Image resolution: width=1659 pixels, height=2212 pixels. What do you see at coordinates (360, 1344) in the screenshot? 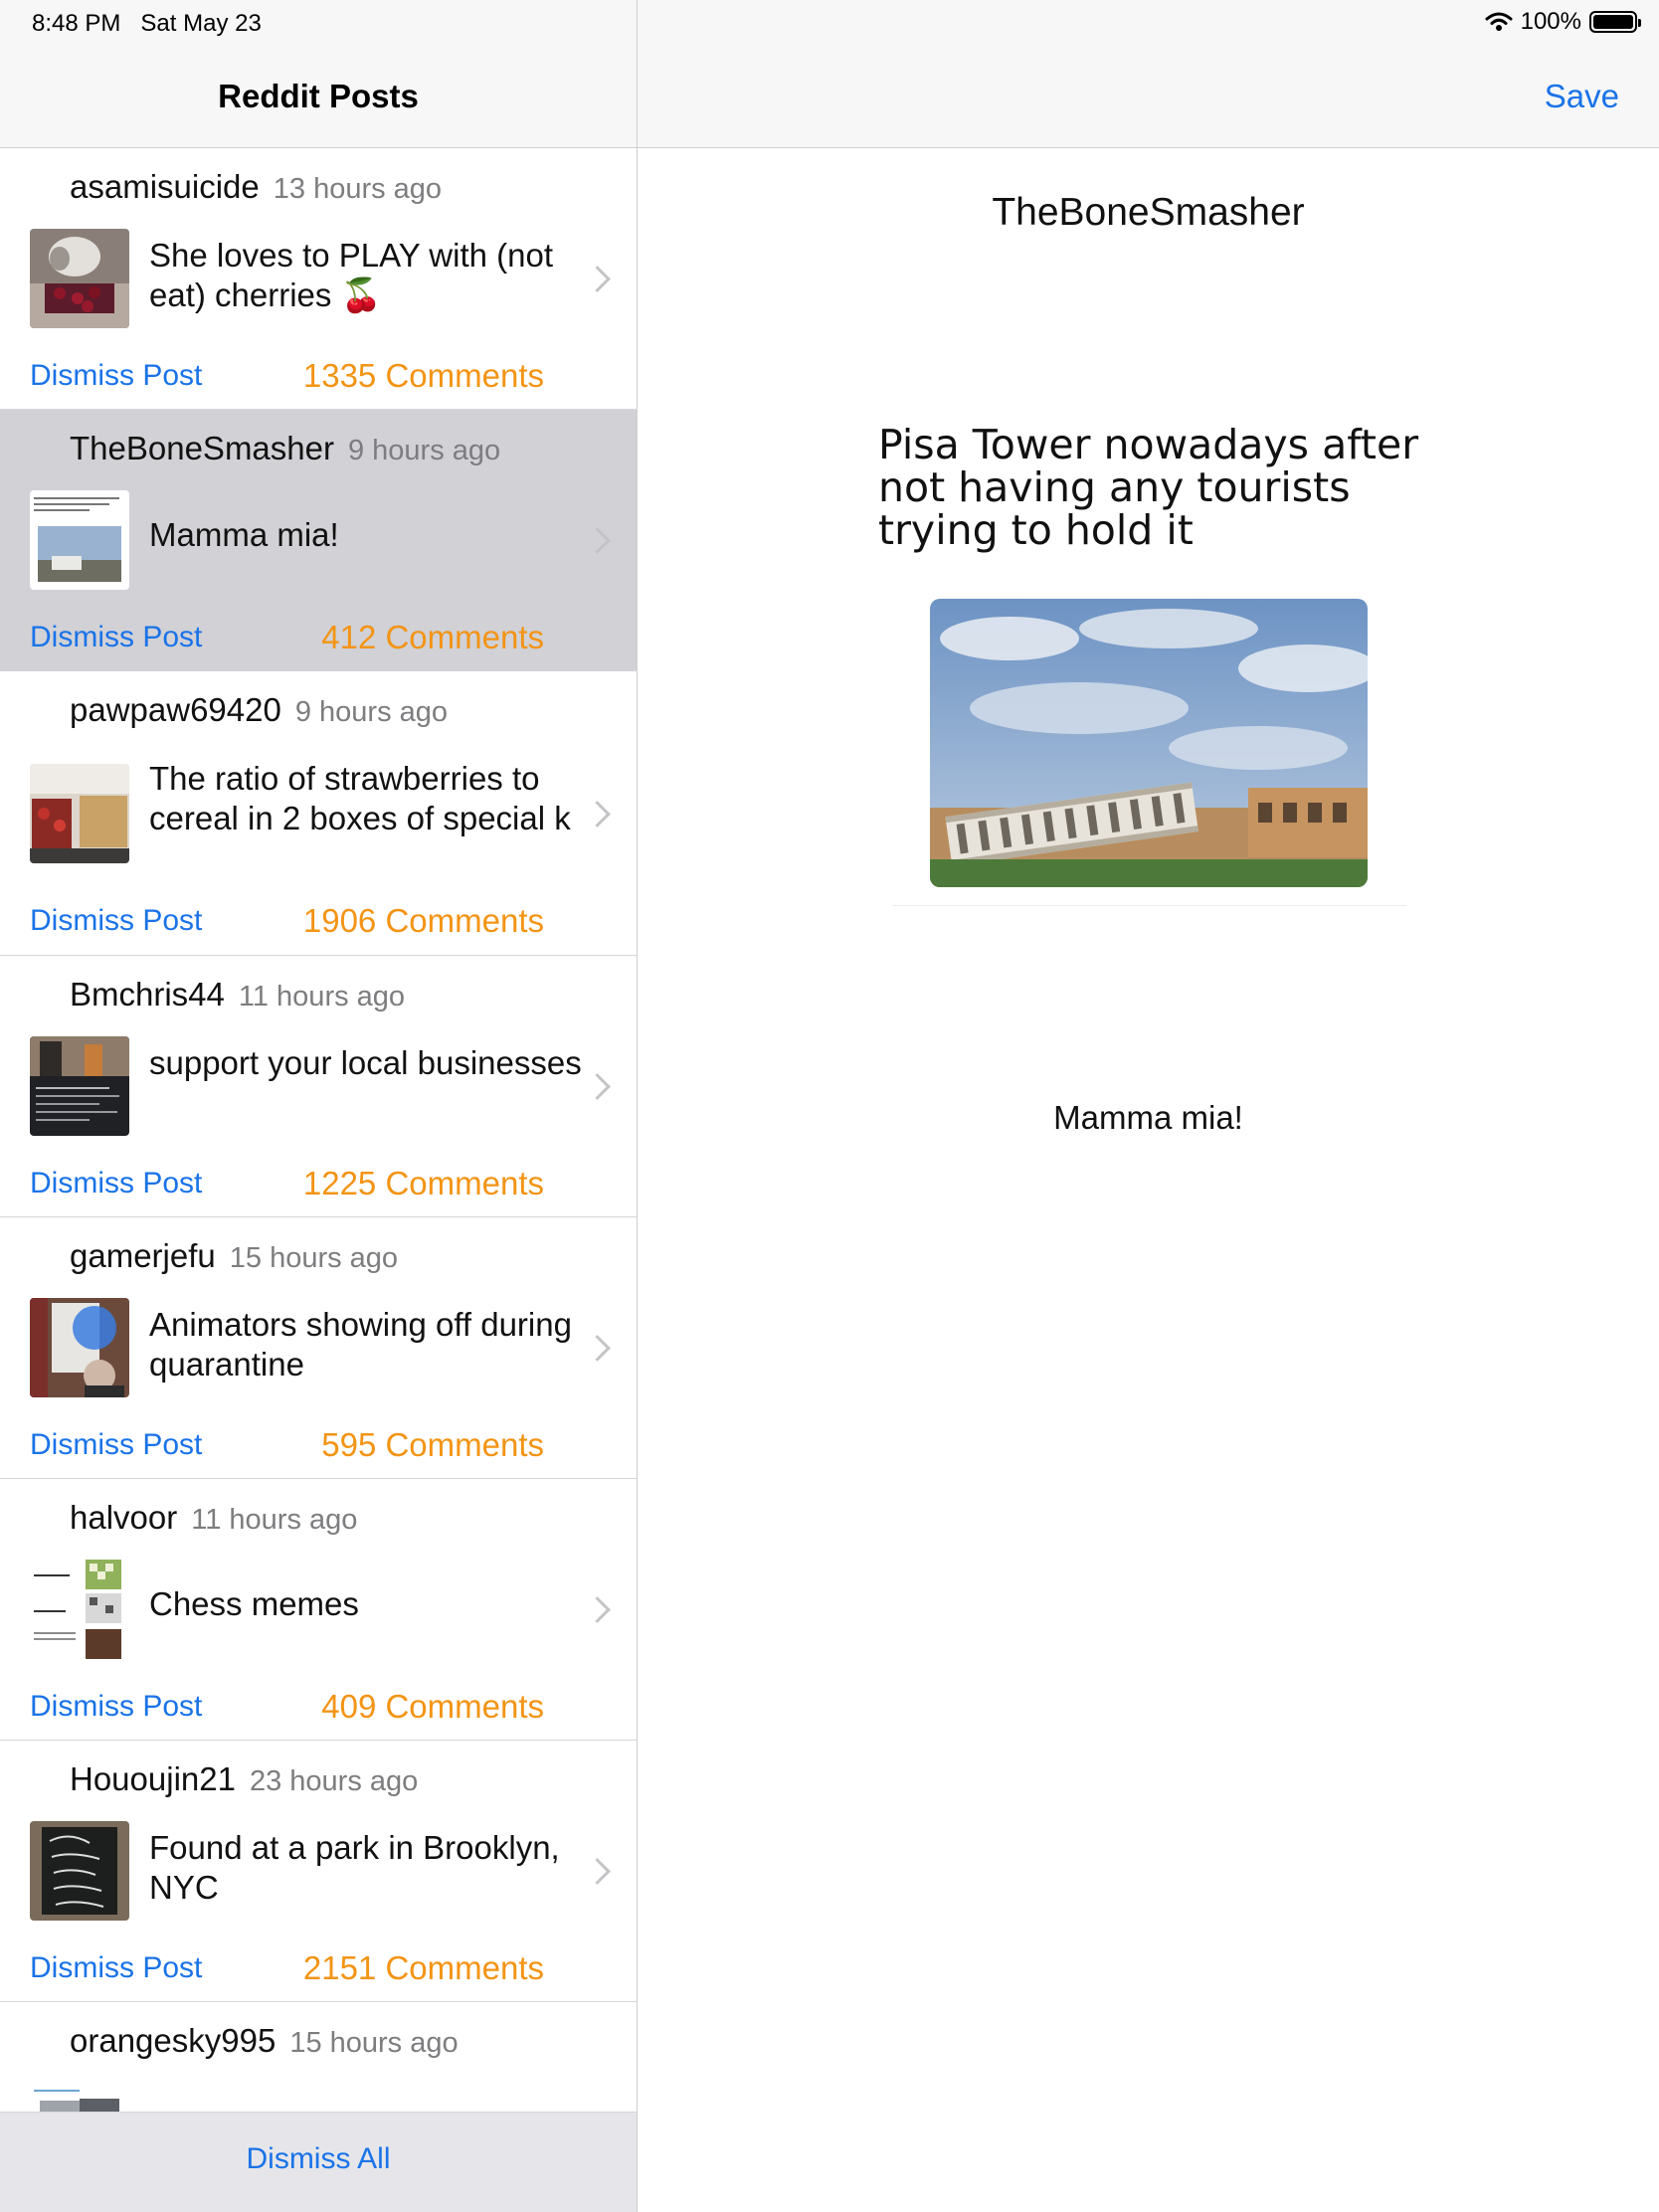
I see `post-title: Animators showing off during quarantine` at bounding box center [360, 1344].